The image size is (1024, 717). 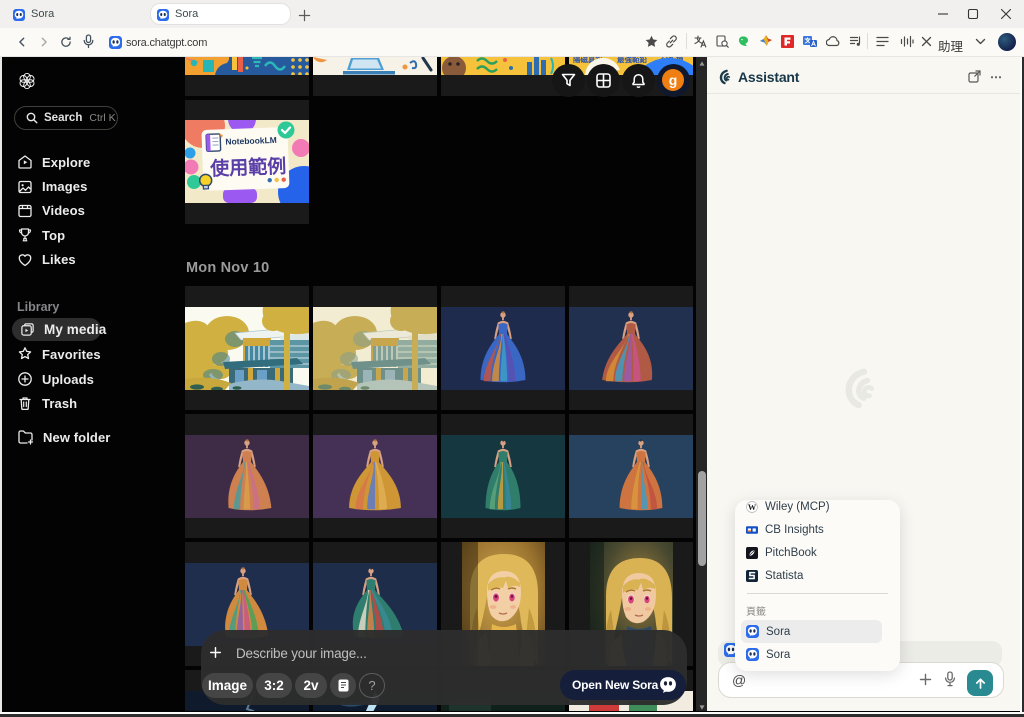 What do you see at coordinates (248, 168) in the screenshot?
I see `svg-text: 使用範例` at bounding box center [248, 168].